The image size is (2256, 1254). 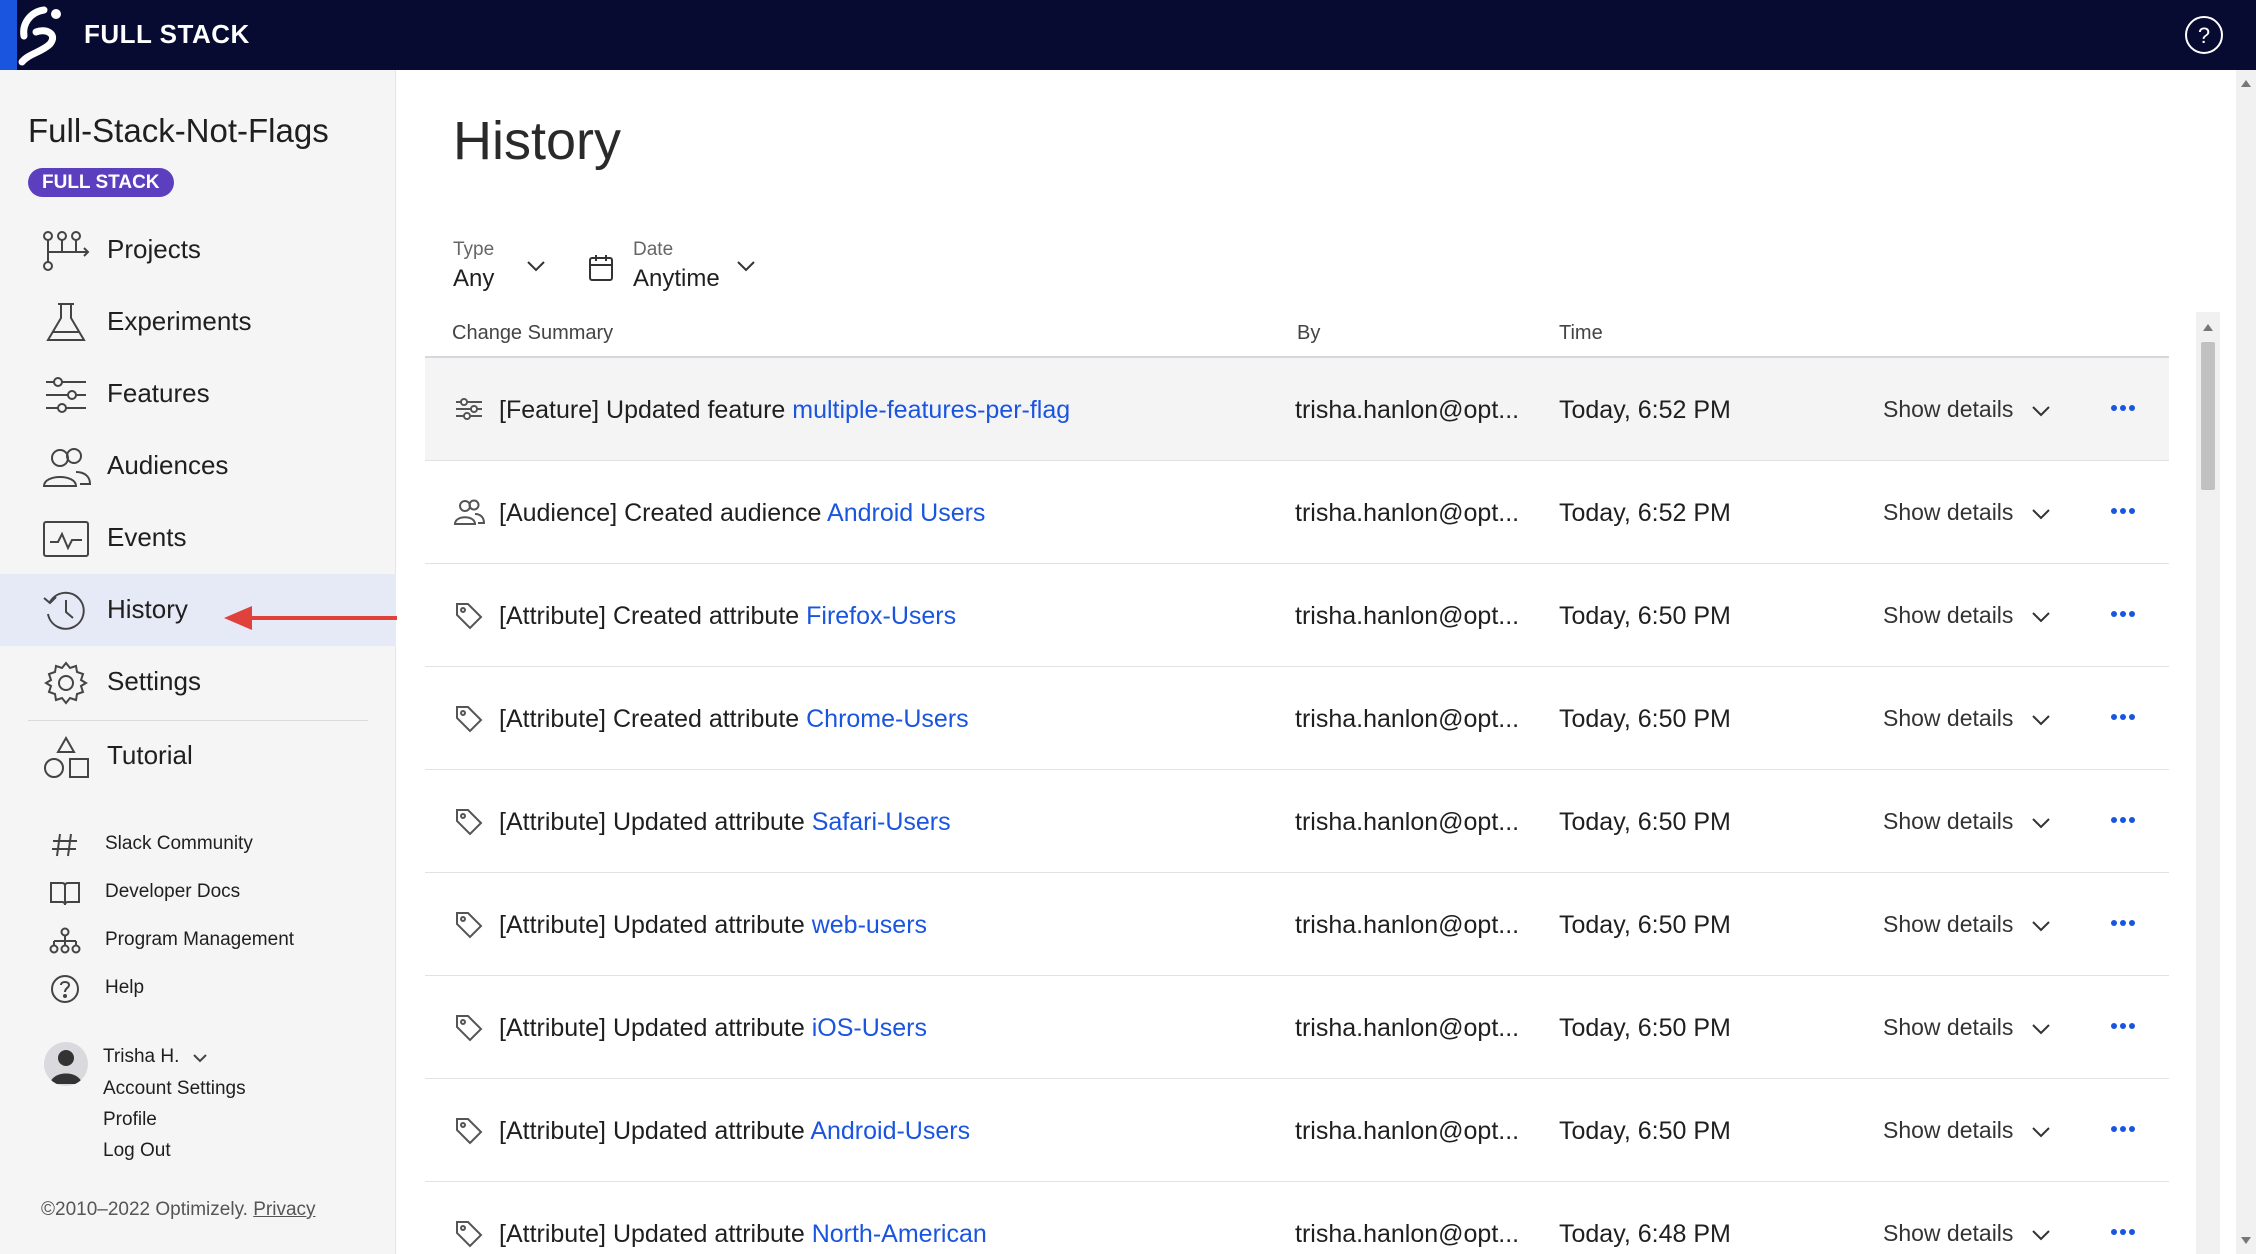 I want to click on change-target-link: Firefox-Users, so click(x=881, y=616).